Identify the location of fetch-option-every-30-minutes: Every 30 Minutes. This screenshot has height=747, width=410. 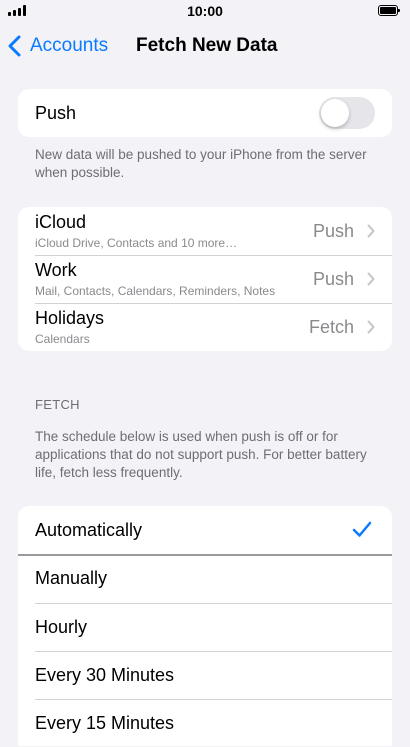
(205, 675).